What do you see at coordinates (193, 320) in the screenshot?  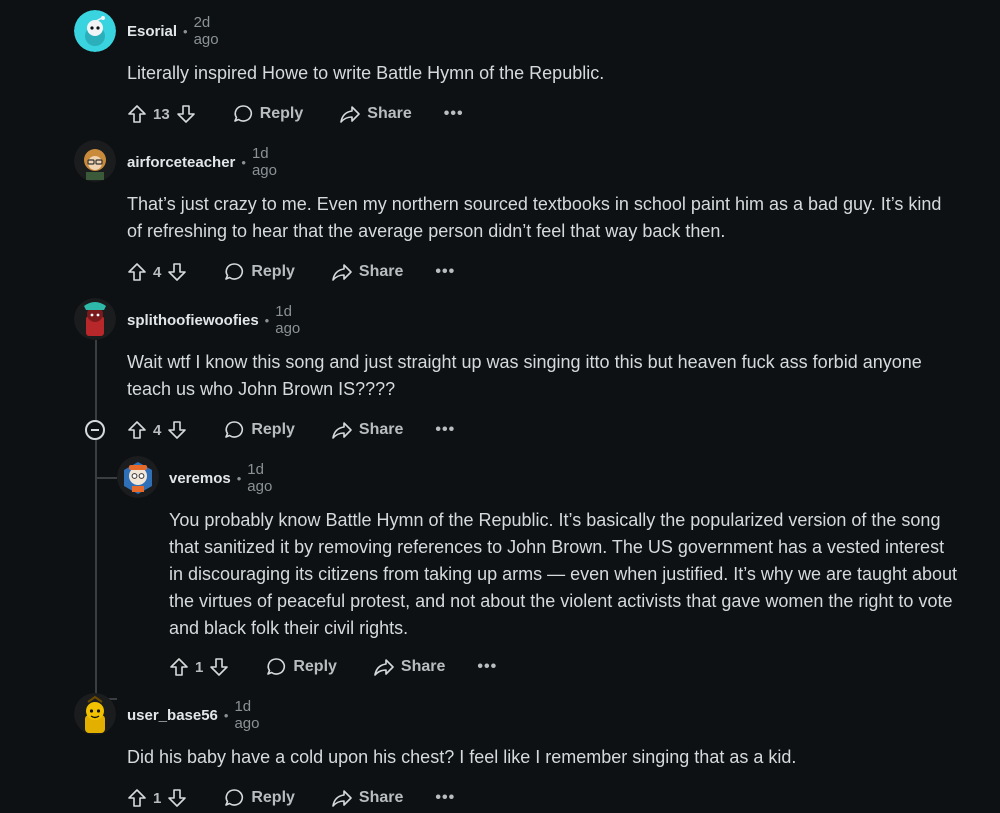 I see `comment-author: splithoofiewoofies` at bounding box center [193, 320].